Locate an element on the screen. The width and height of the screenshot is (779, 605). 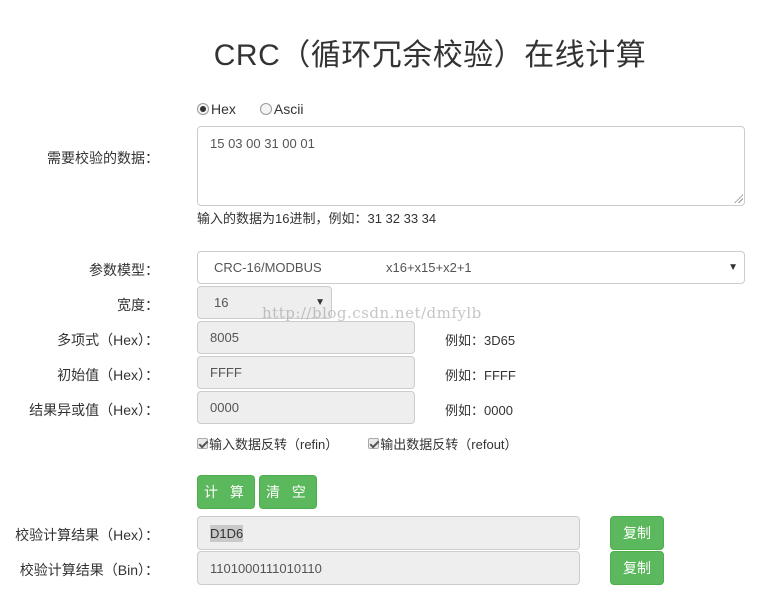
result-bin-field: 1101000111010110 is located at coordinates (388, 568).